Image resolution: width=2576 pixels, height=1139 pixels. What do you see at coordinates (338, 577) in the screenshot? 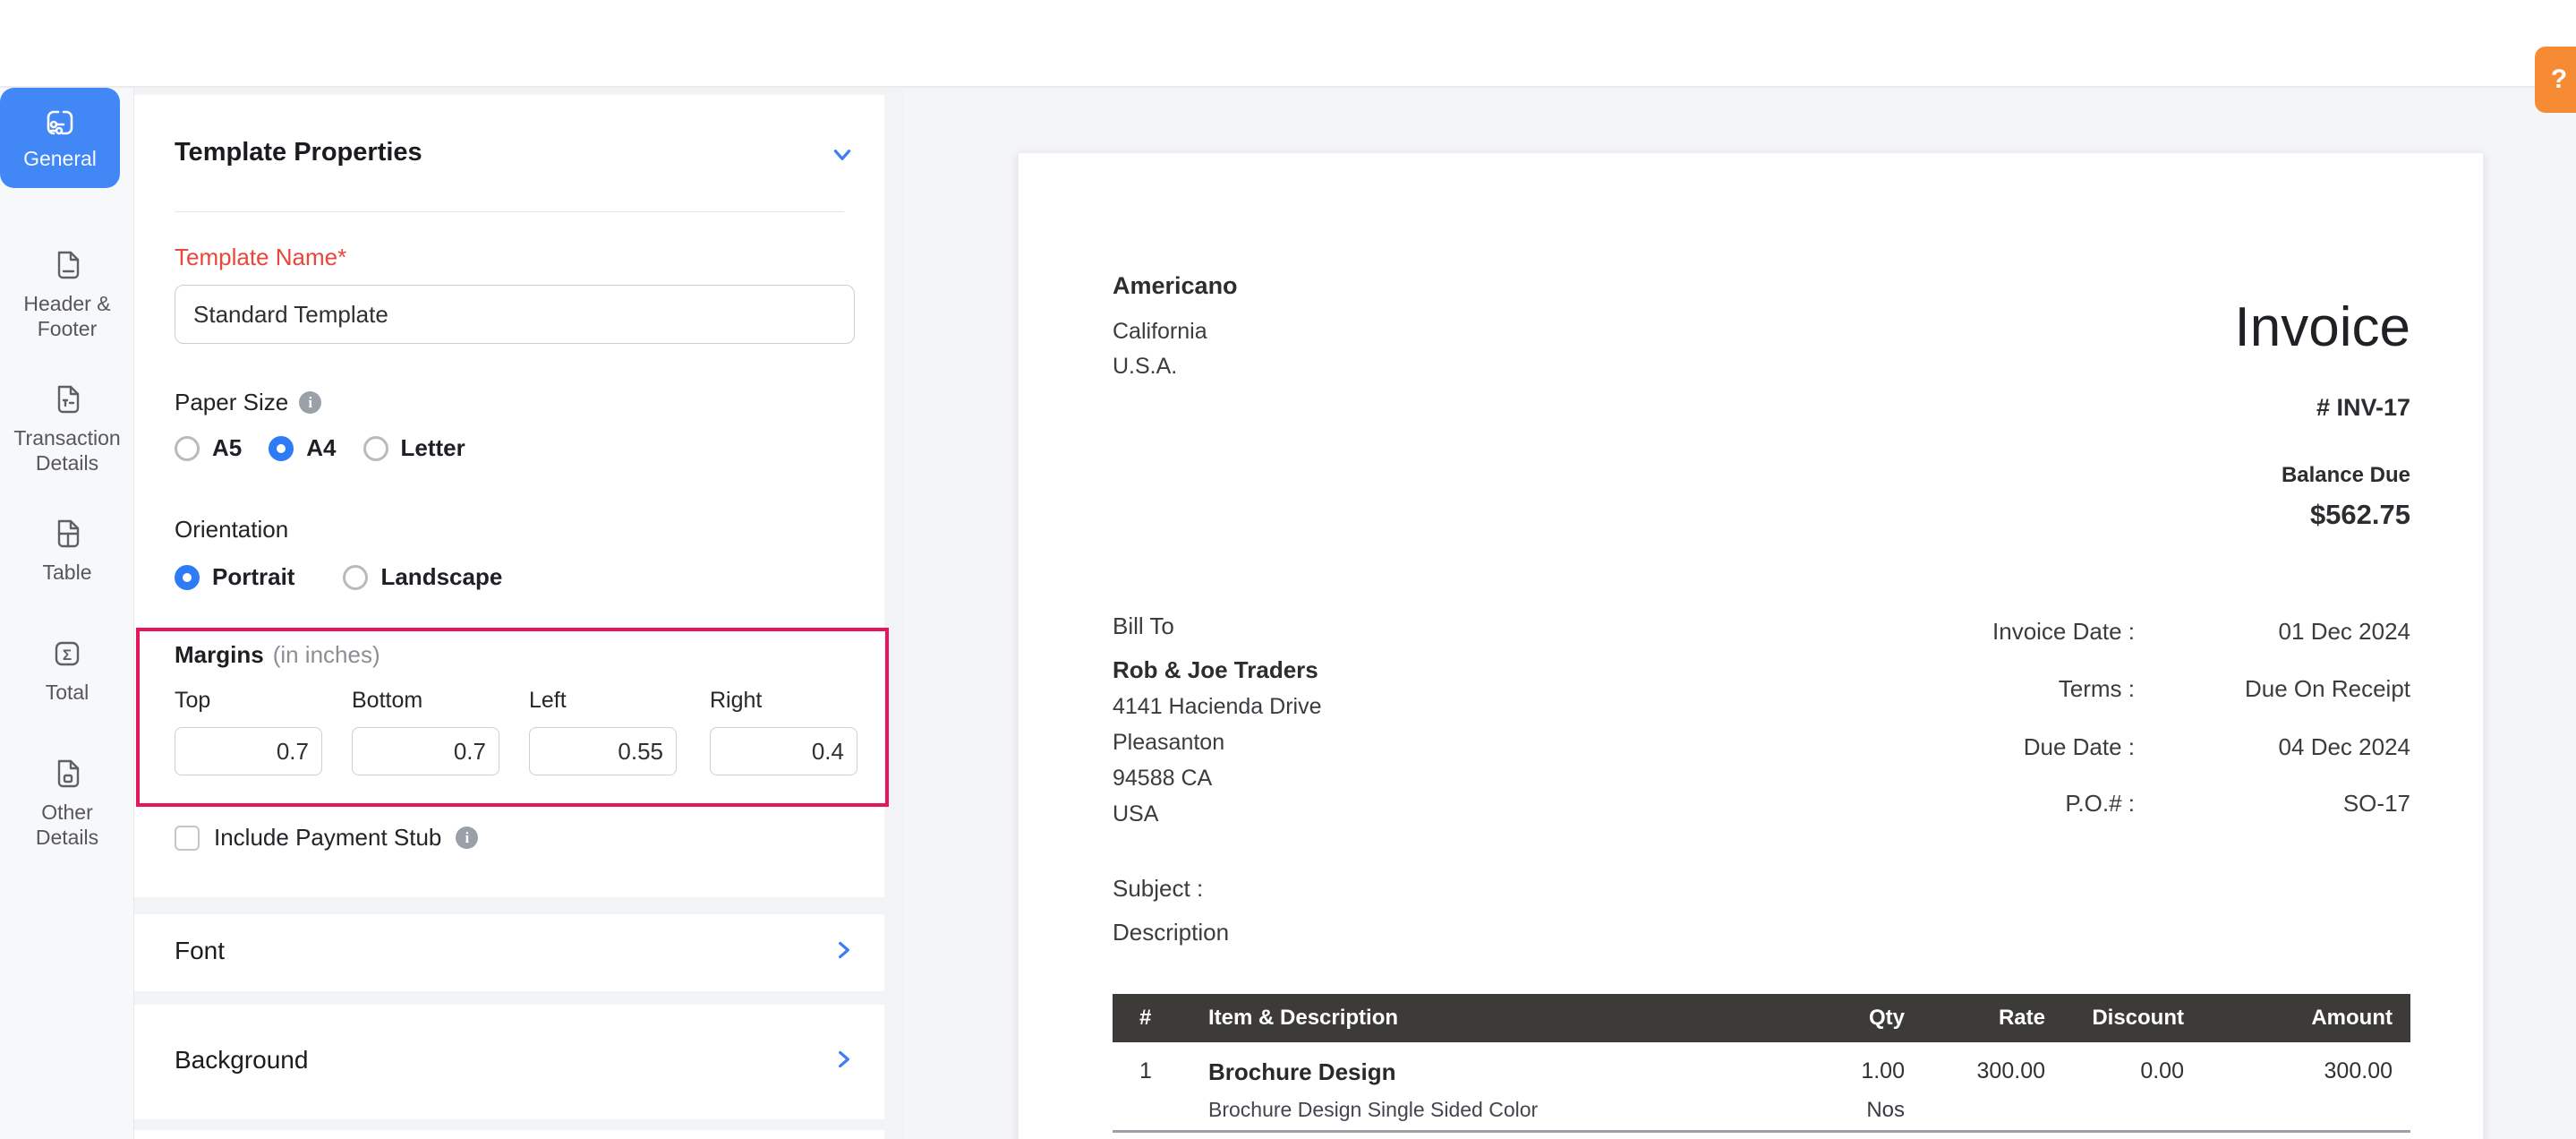
I see `orientation-radio-group: Portrait Landscape` at bounding box center [338, 577].